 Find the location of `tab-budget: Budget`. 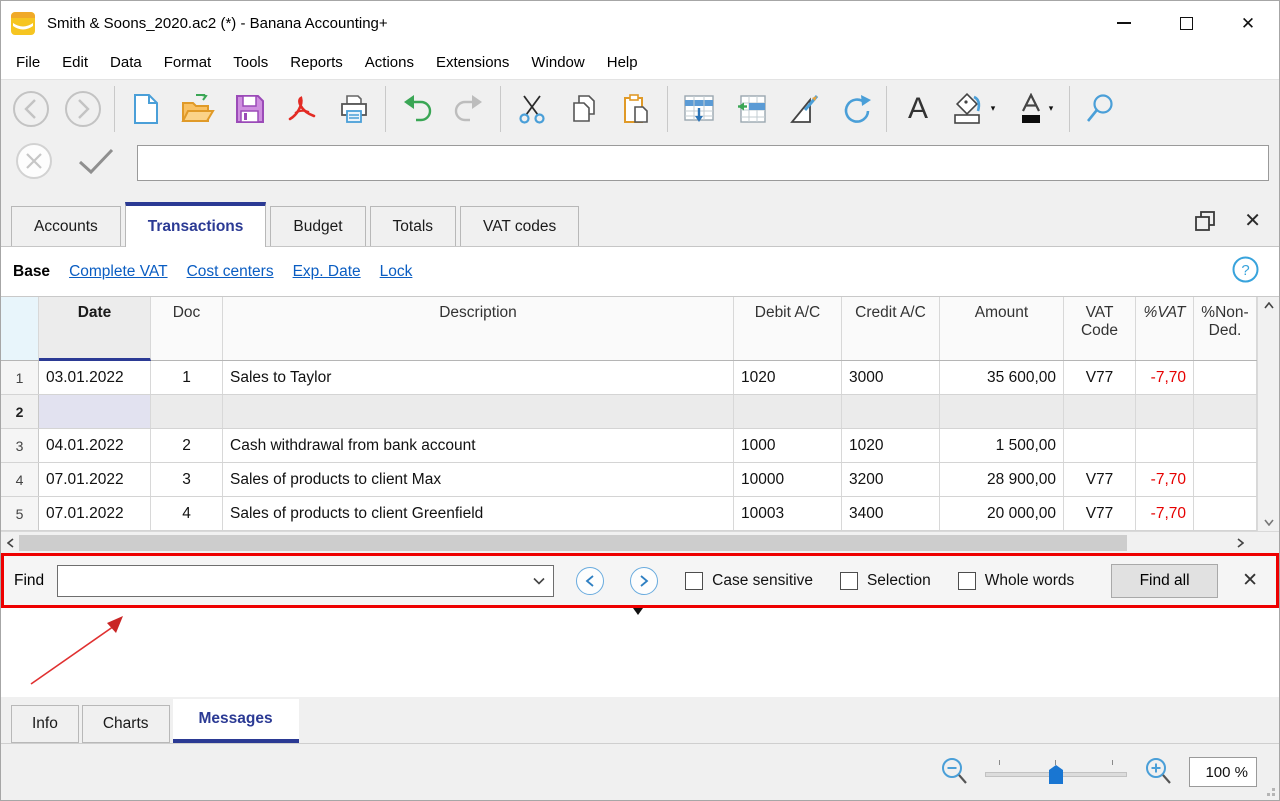

tab-budget: Budget is located at coordinates (318, 226).